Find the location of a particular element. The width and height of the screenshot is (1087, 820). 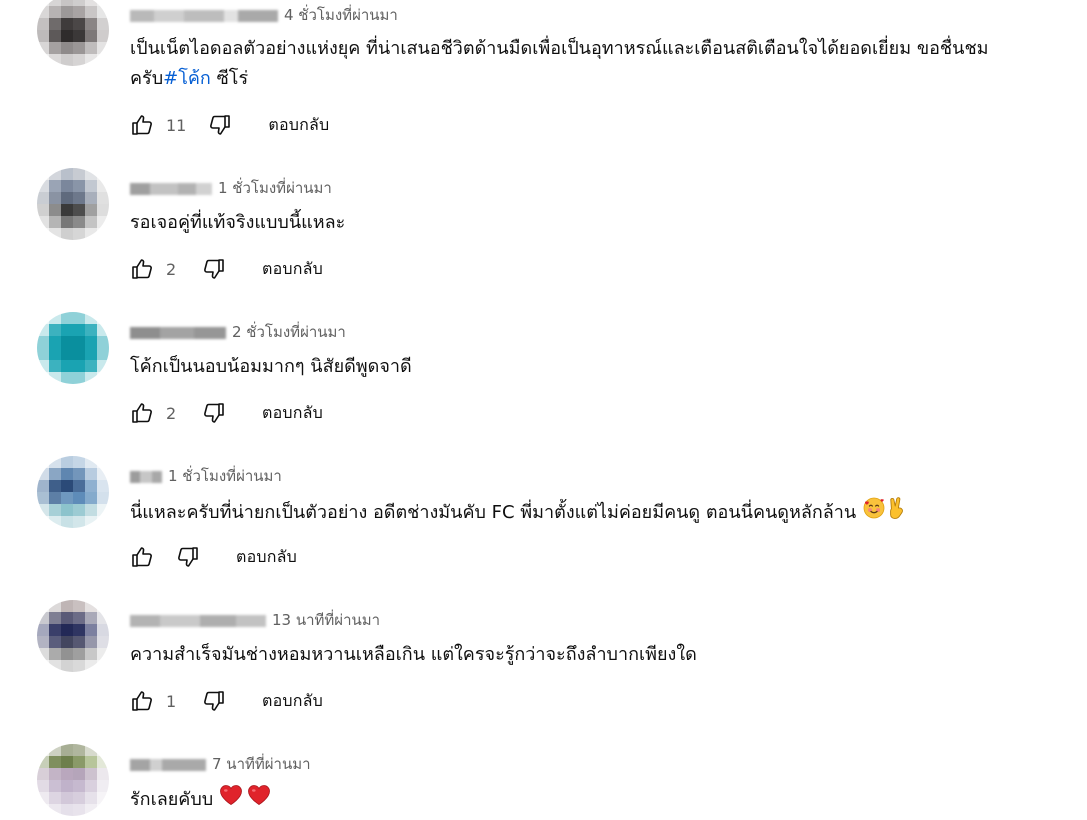

comment-header: 2 ชั่วโมงที่ผ่านมา is located at coordinates (238, 332).